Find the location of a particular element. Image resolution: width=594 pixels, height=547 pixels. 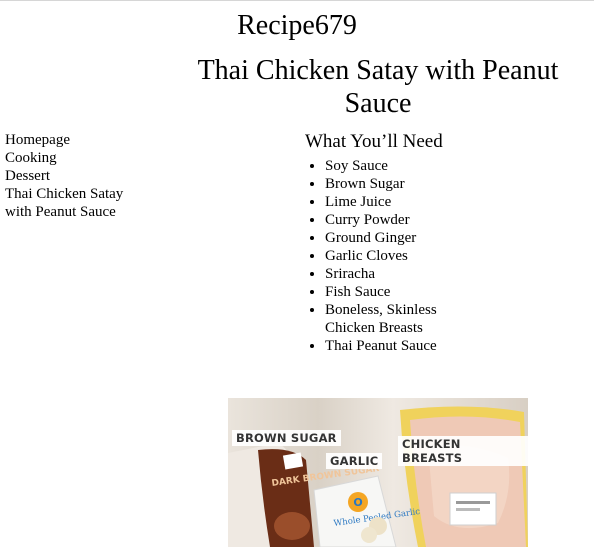

site-title: Recipe679 is located at coordinates (297, 26).